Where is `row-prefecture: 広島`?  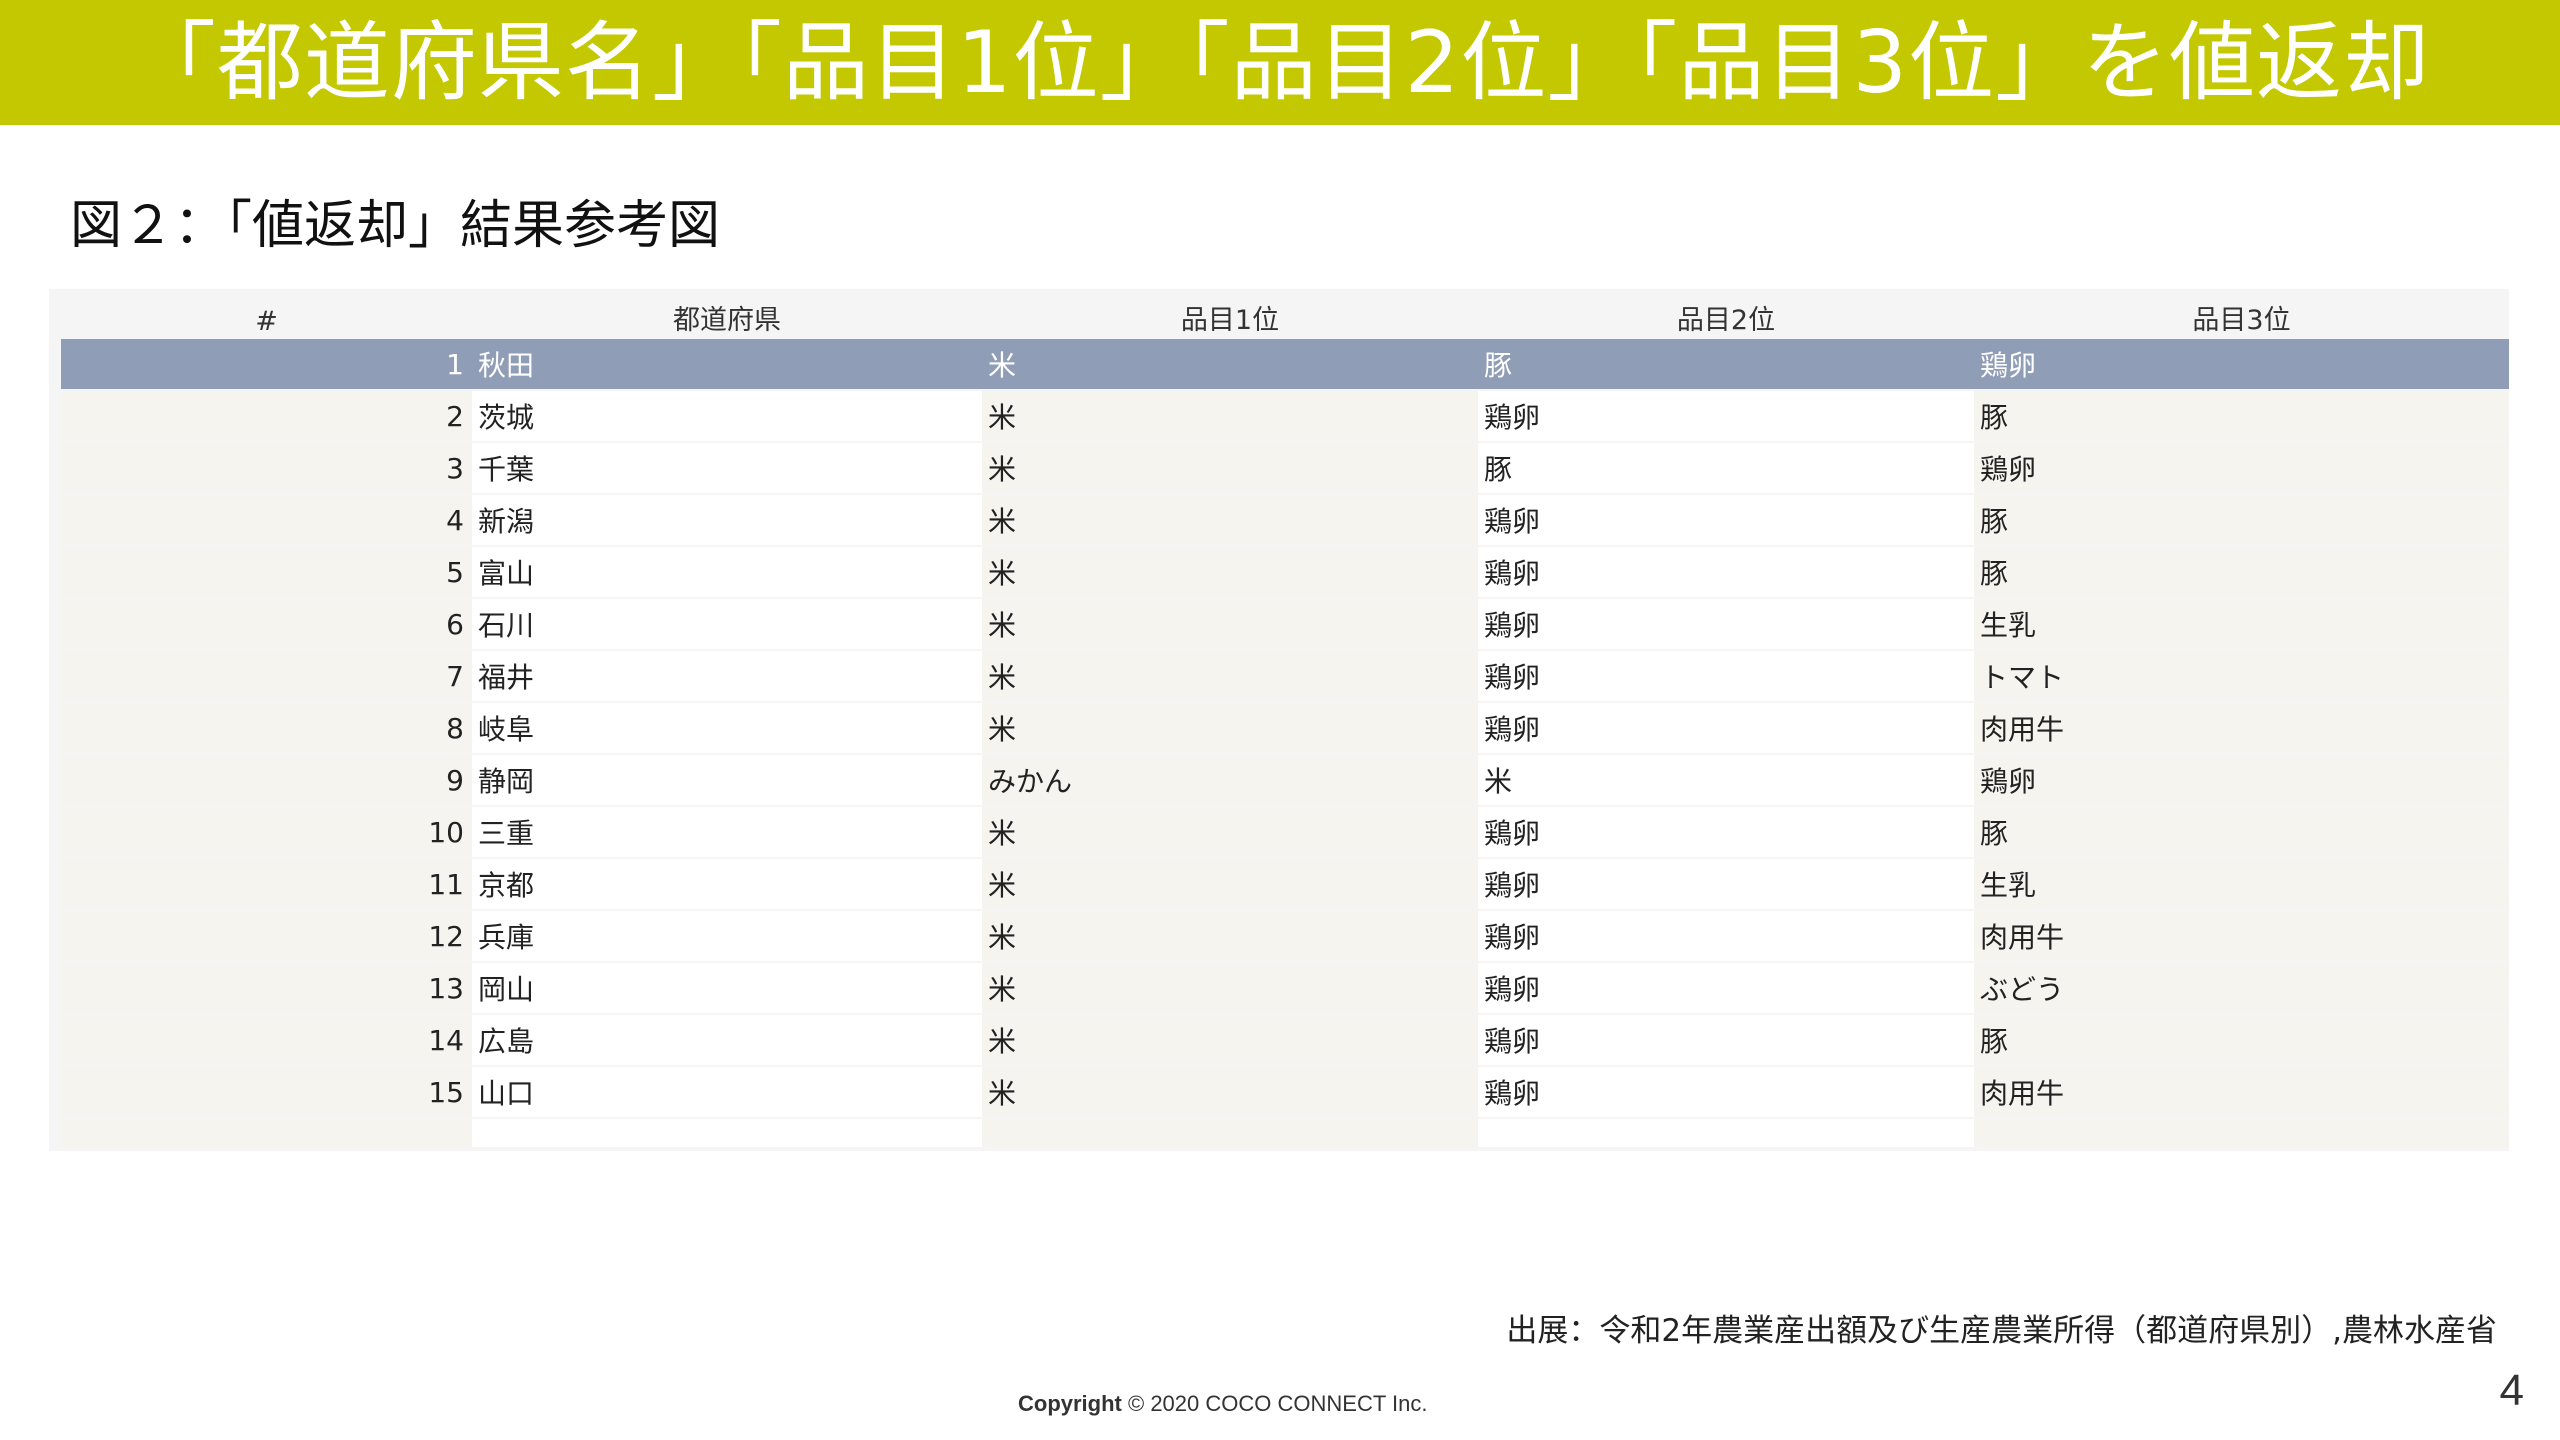
row-prefecture: 広島 is located at coordinates (727, 1040).